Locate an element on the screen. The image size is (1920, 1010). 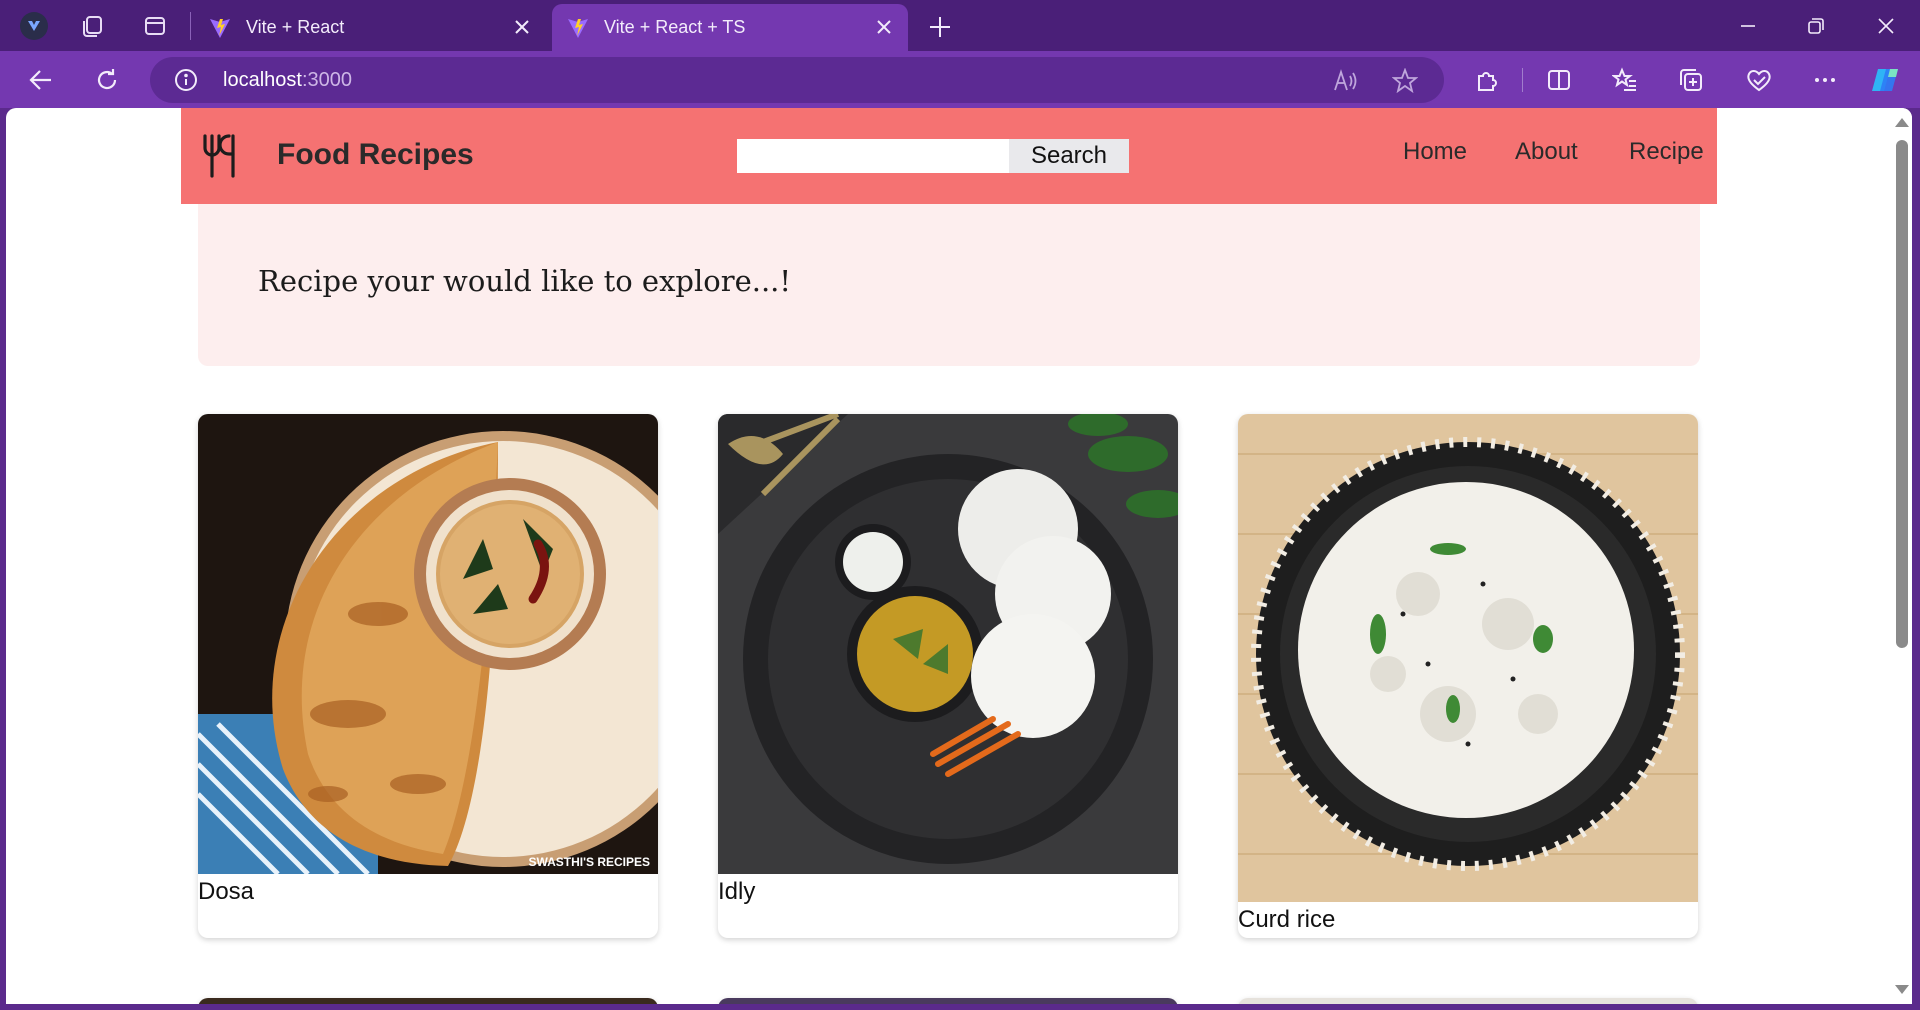
recipe-card-idly: Idly is located at coordinates (948, 676).